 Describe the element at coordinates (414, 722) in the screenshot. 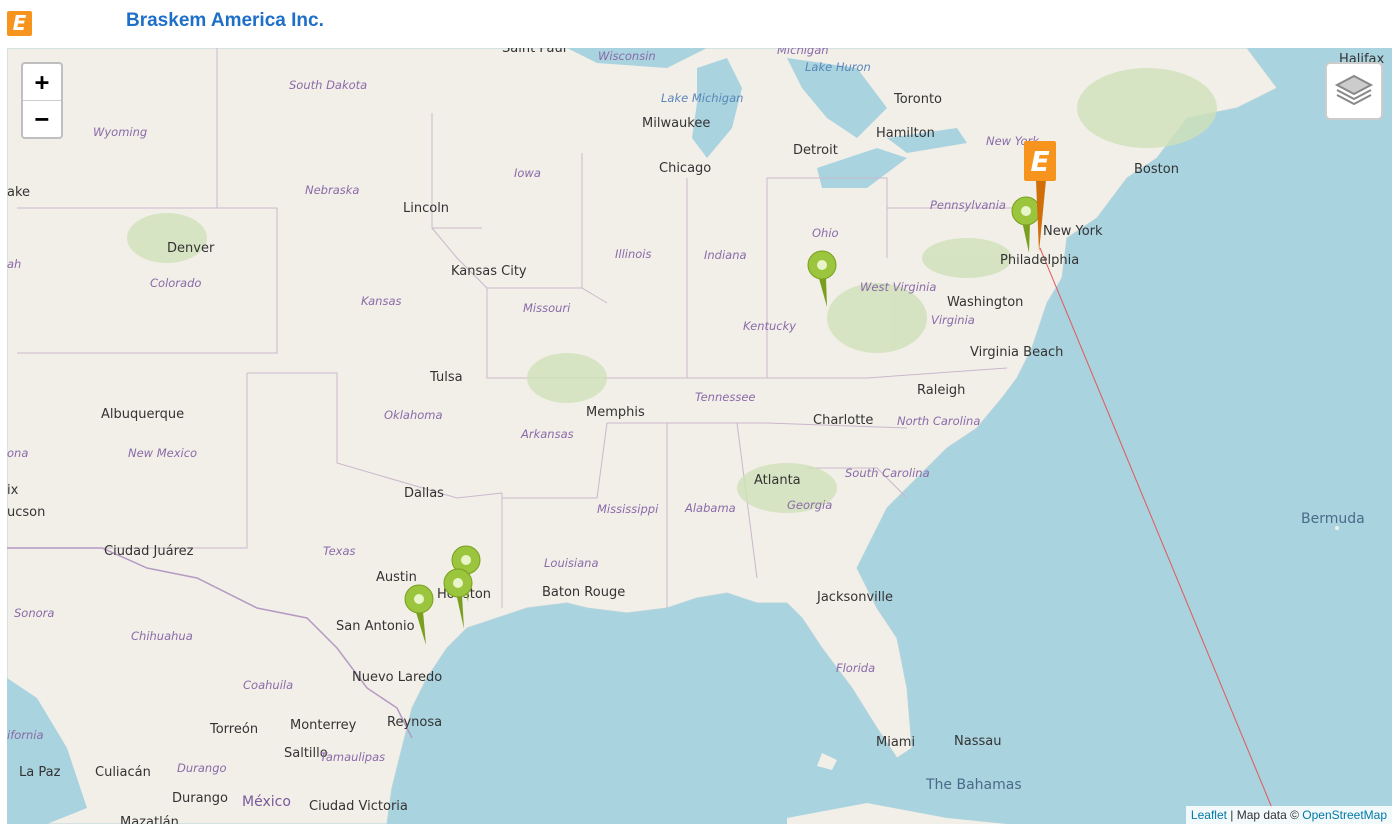

I see `svg-text: Reynosa` at that location.